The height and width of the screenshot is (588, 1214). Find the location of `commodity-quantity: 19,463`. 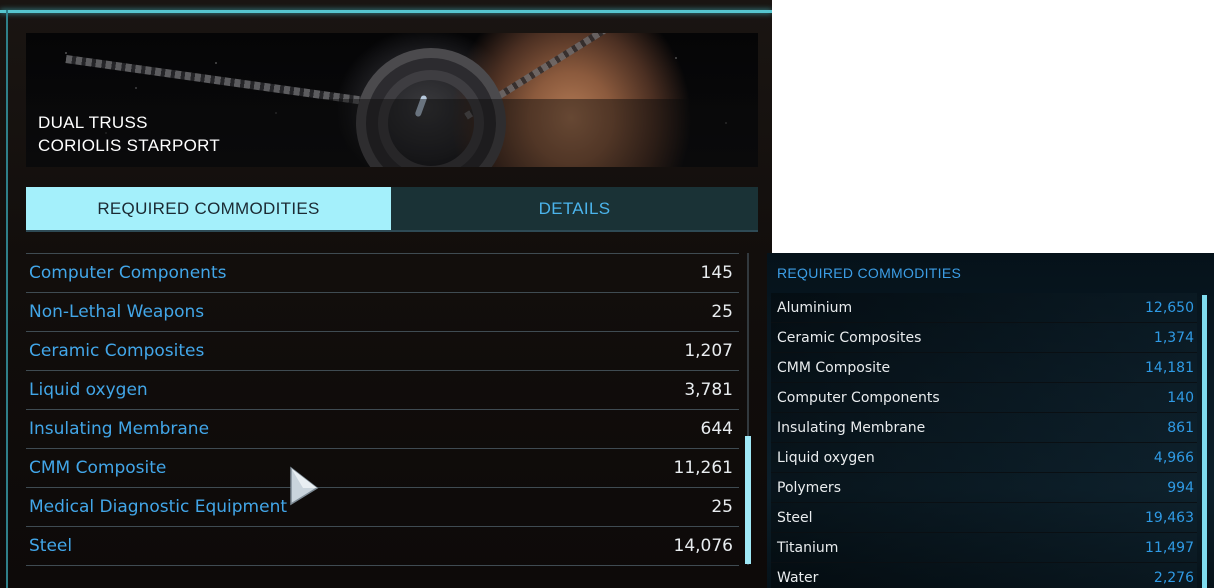

commodity-quantity: 19,463 is located at coordinates (1169, 517).